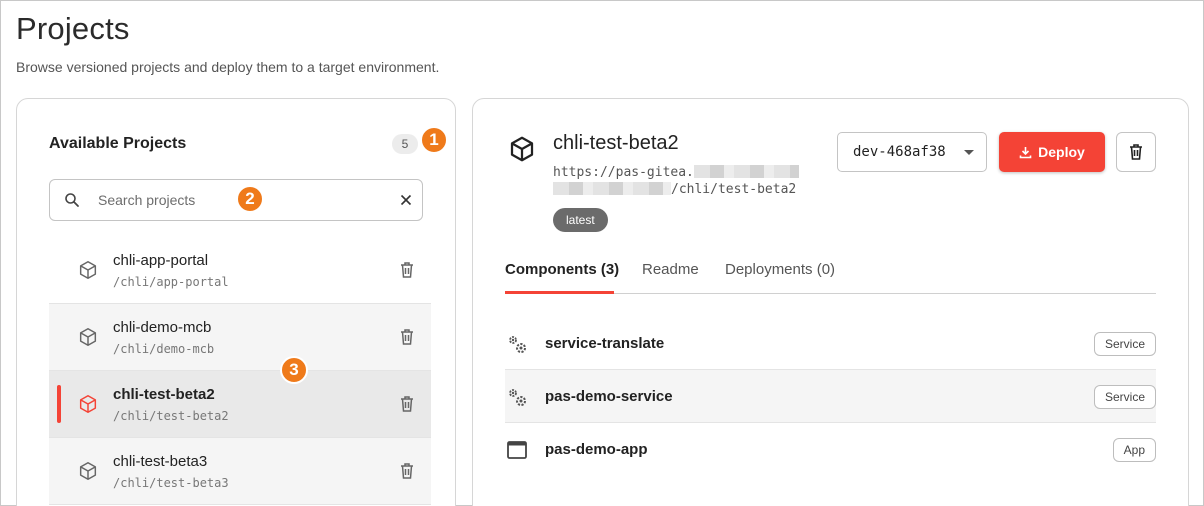  Describe the element at coordinates (164, 394) in the screenshot. I see `project-name: chli-test-beta2` at that location.